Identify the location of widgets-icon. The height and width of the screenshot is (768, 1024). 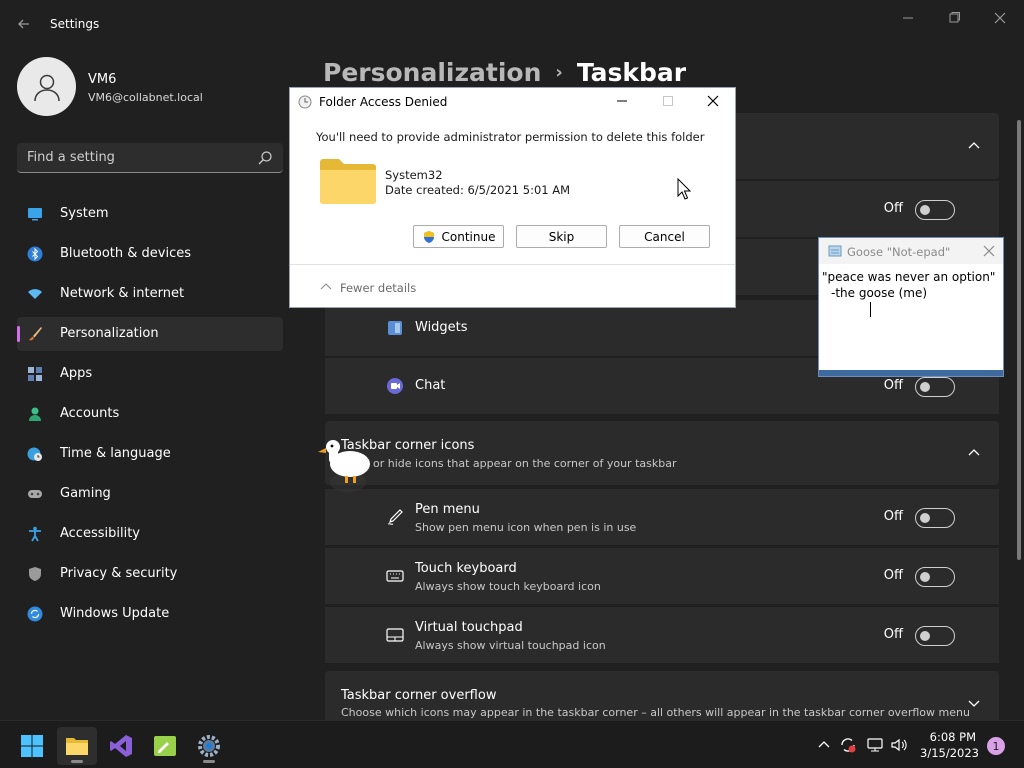
(395, 328).